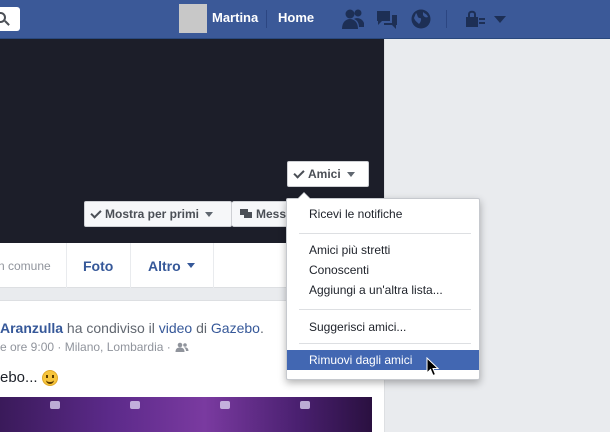 The image size is (610, 432). What do you see at coordinates (383, 250) in the screenshot?
I see `menu-item-close-friends: Amici più stretti` at bounding box center [383, 250].